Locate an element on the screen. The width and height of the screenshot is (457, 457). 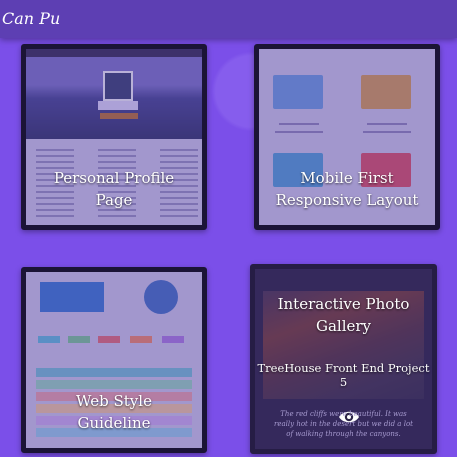
card-title-line1: Interactive Photo is located at coordinates (343, 304).